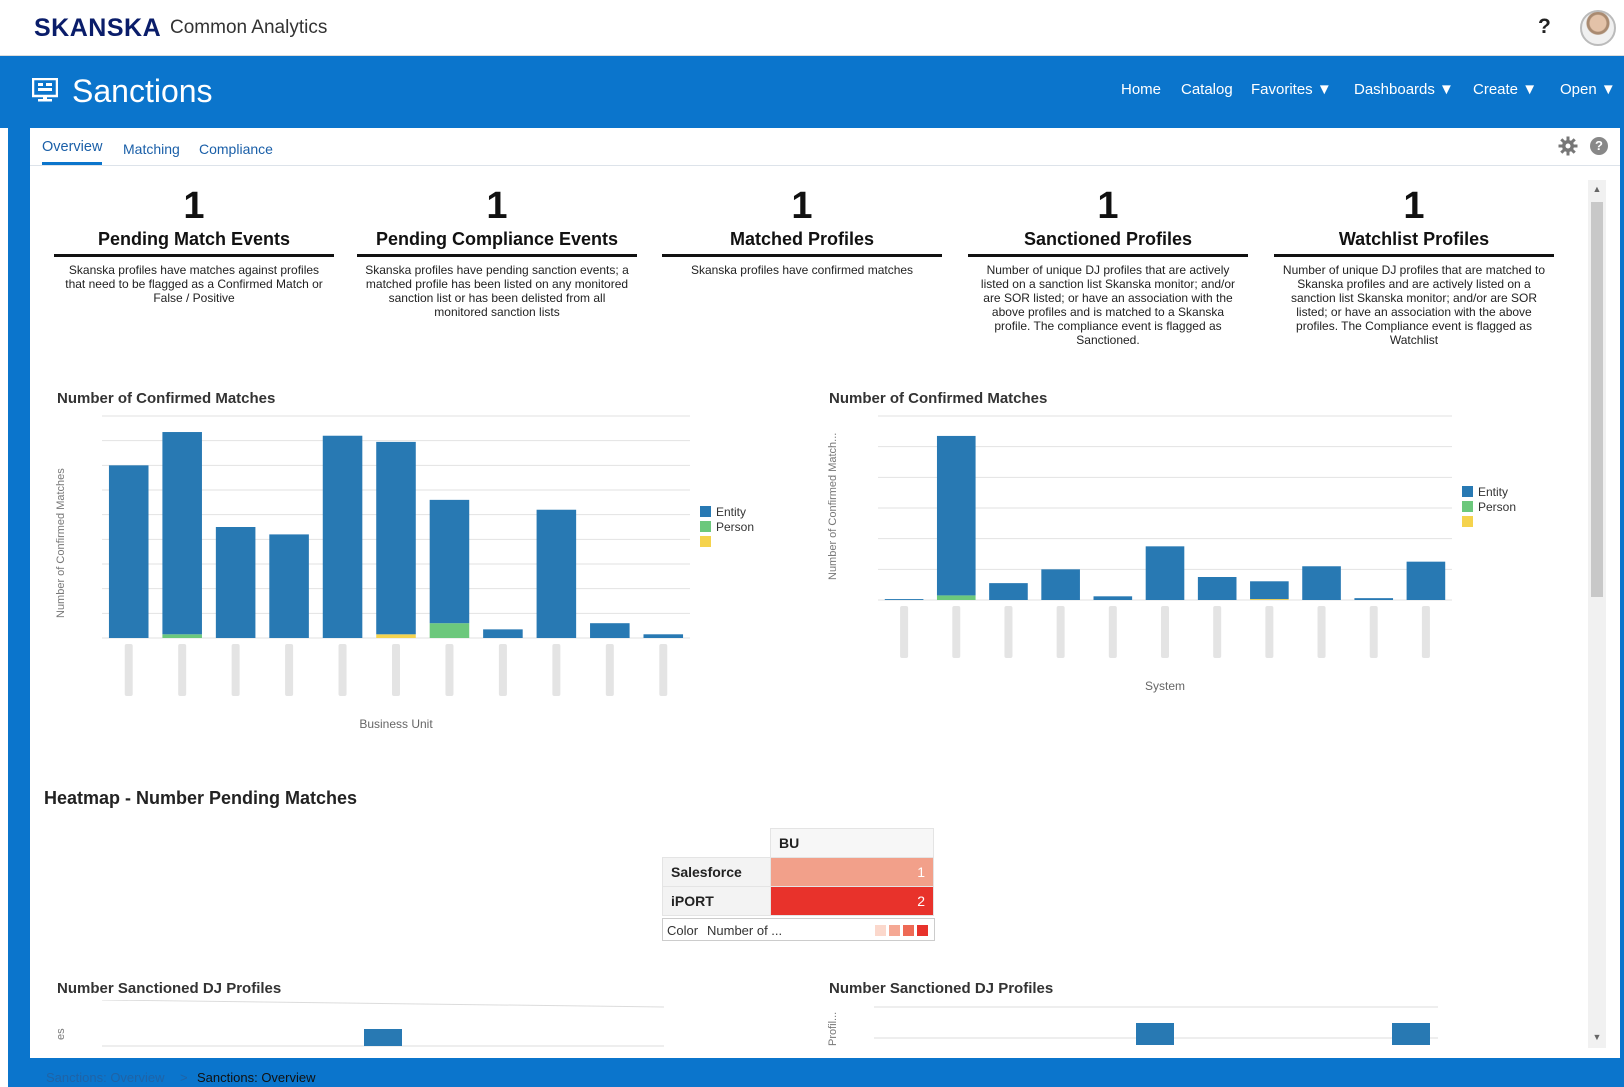  Describe the element at coordinates (194, 243) in the screenshot. I see `kpi-title: Pending Match Events` at that location.